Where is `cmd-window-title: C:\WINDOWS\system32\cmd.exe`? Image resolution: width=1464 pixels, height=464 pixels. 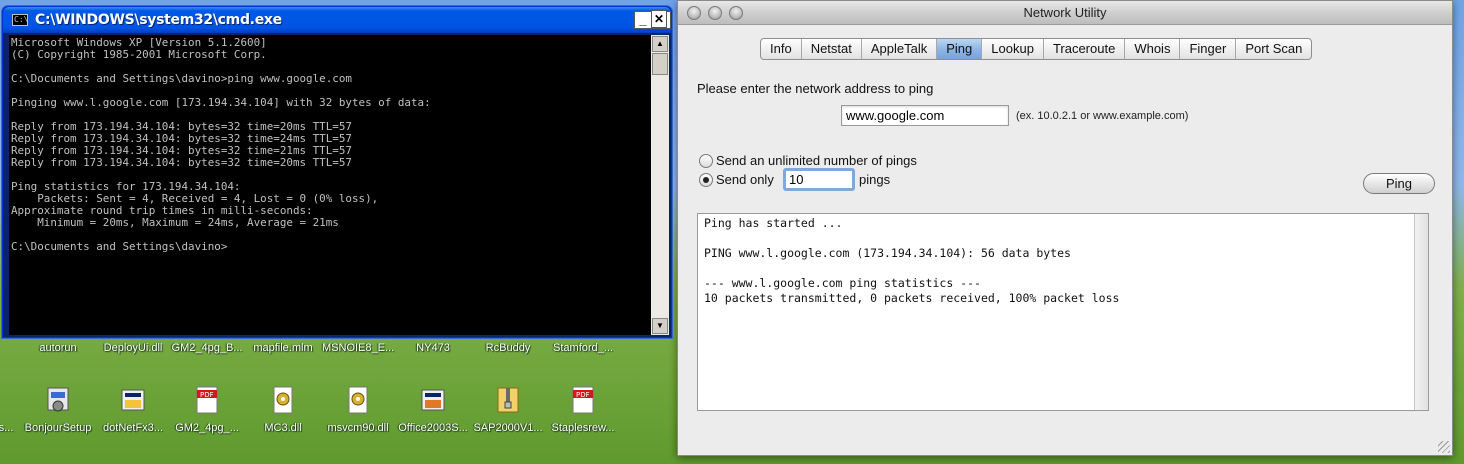
cmd-window-title: C:\WINDOWS\system32\cmd.exe is located at coordinates (158, 20).